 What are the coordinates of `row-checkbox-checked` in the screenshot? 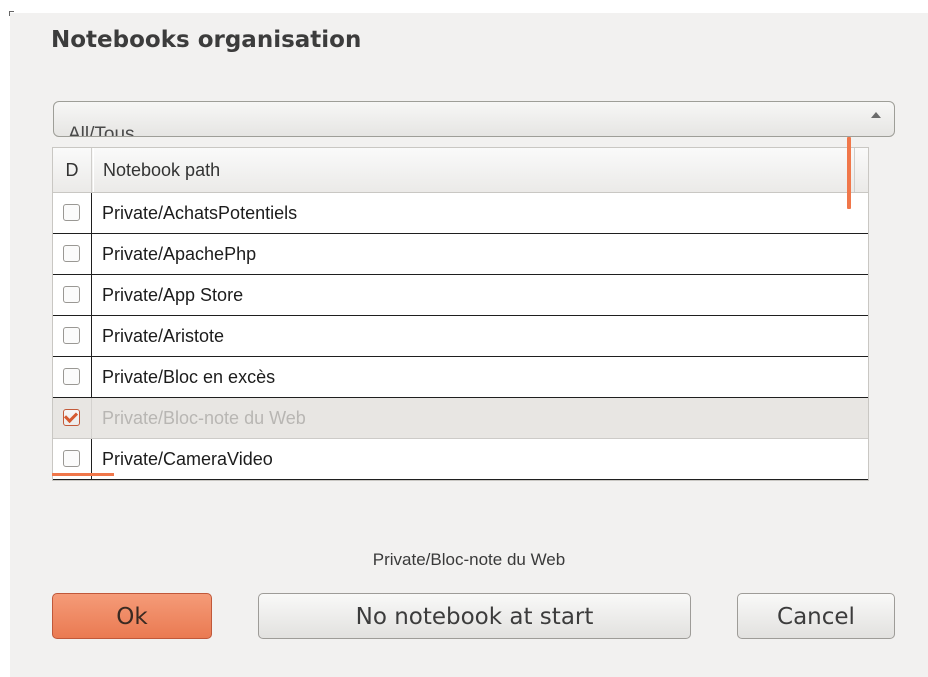 It's located at (71, 417).